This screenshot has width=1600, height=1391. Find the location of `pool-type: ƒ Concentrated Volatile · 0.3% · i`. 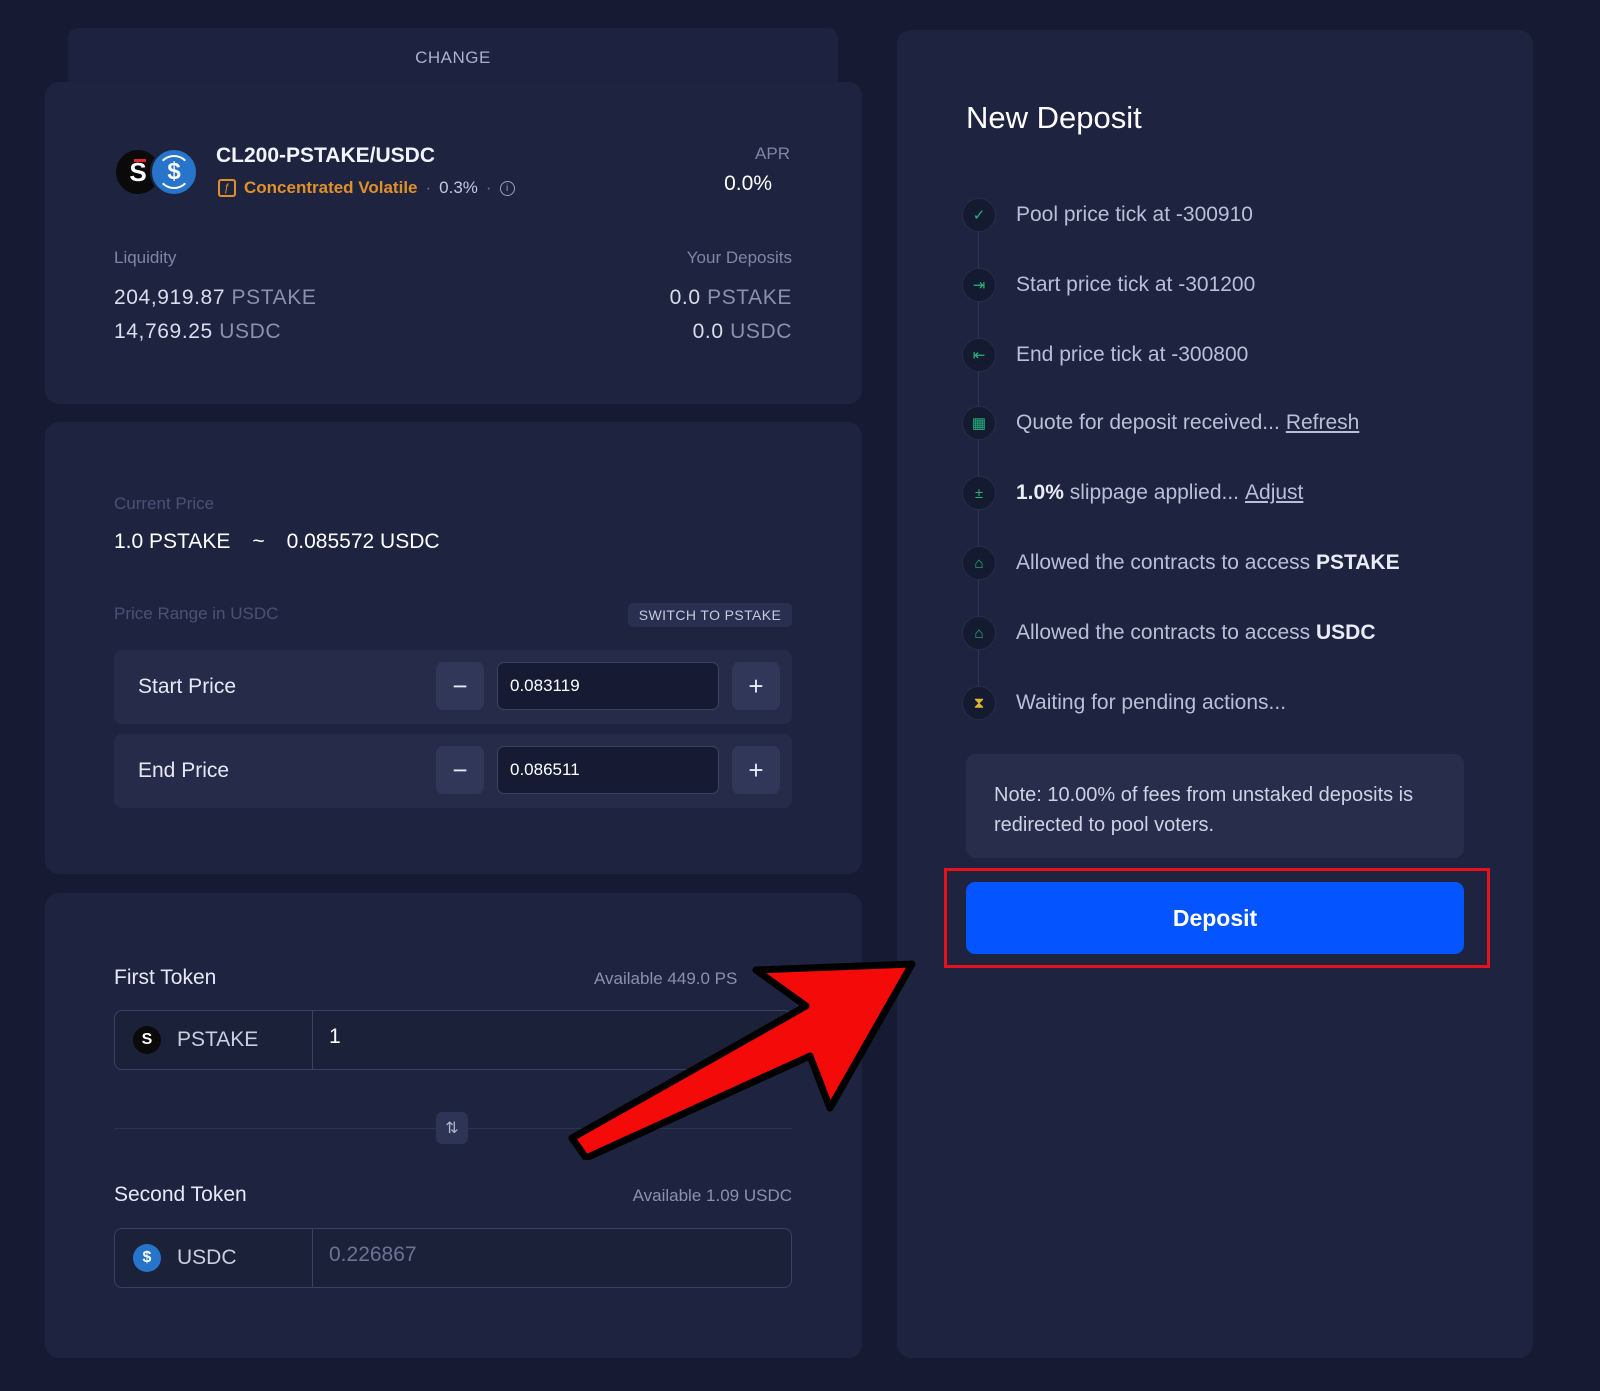

pool-type: ƒ Concentrated Volatile · 0.3% · i is located at coordinates (366, 188).